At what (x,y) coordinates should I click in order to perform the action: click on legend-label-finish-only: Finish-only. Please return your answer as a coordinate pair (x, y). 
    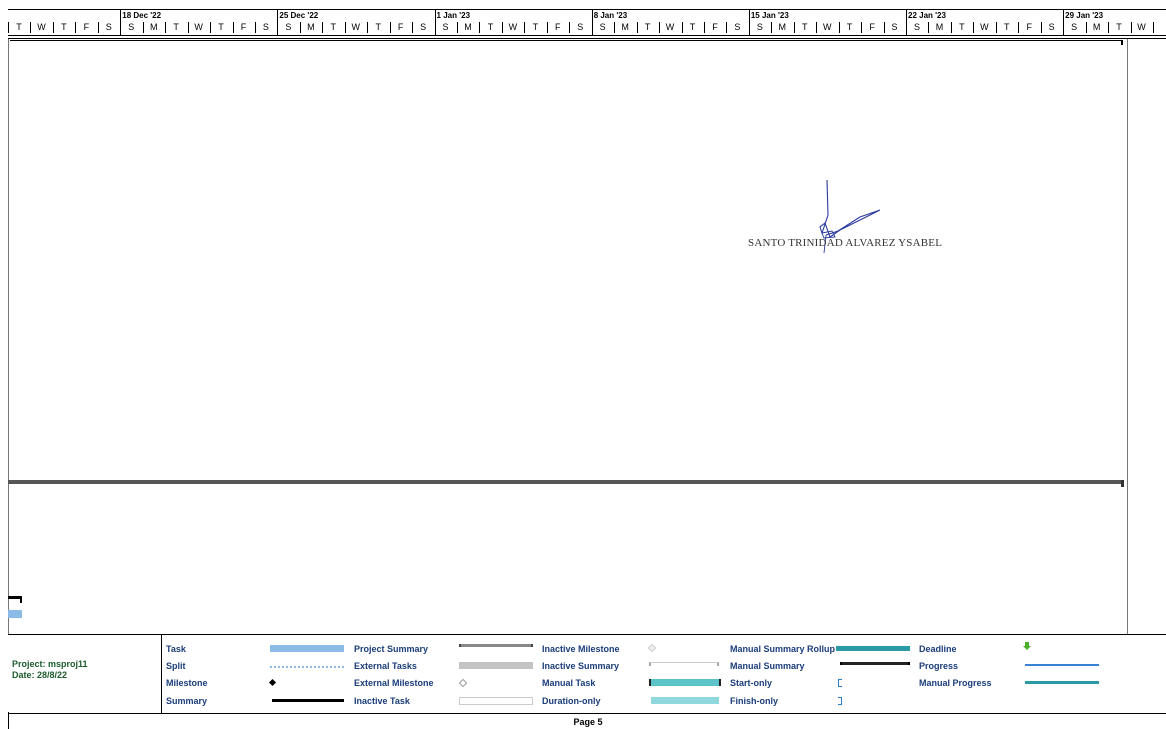
    Looking at the image, I should click on (754, 701).